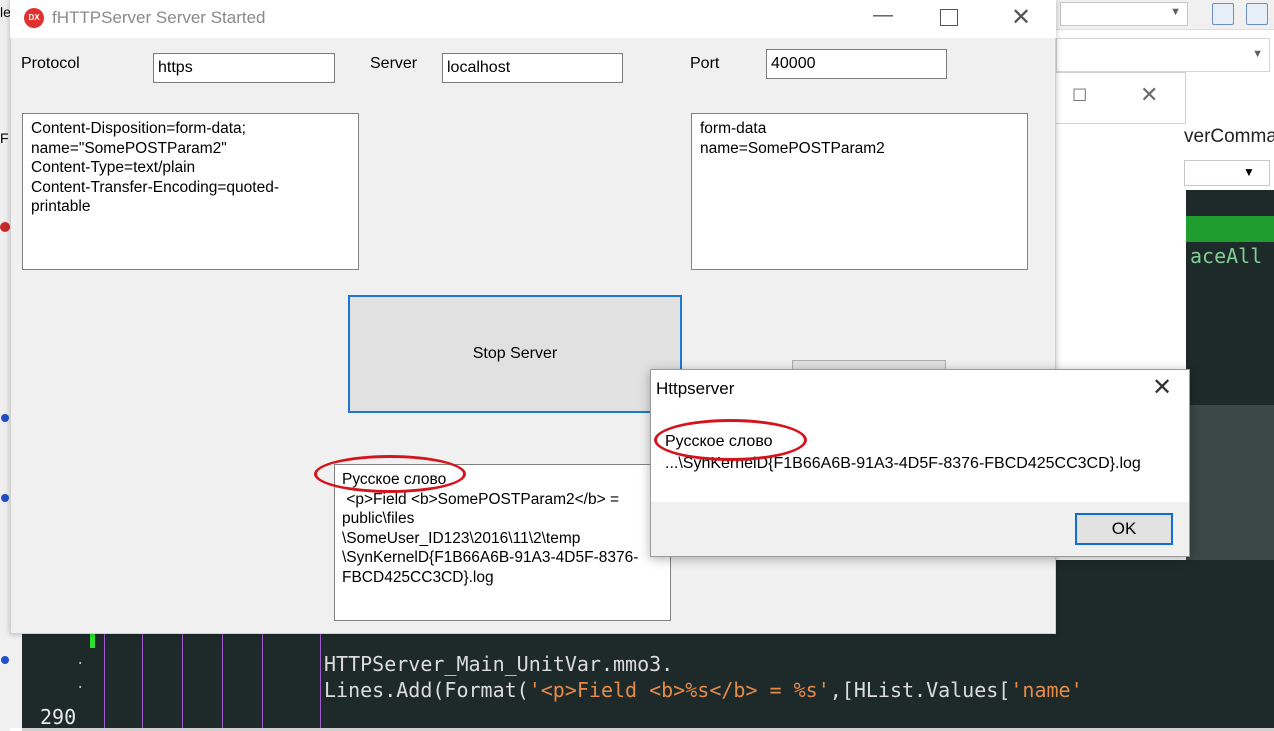  What do you see at coordinates (883, 18) in the screenshot?
I see `minimize-icon: —` at bounding box center [883, 18].